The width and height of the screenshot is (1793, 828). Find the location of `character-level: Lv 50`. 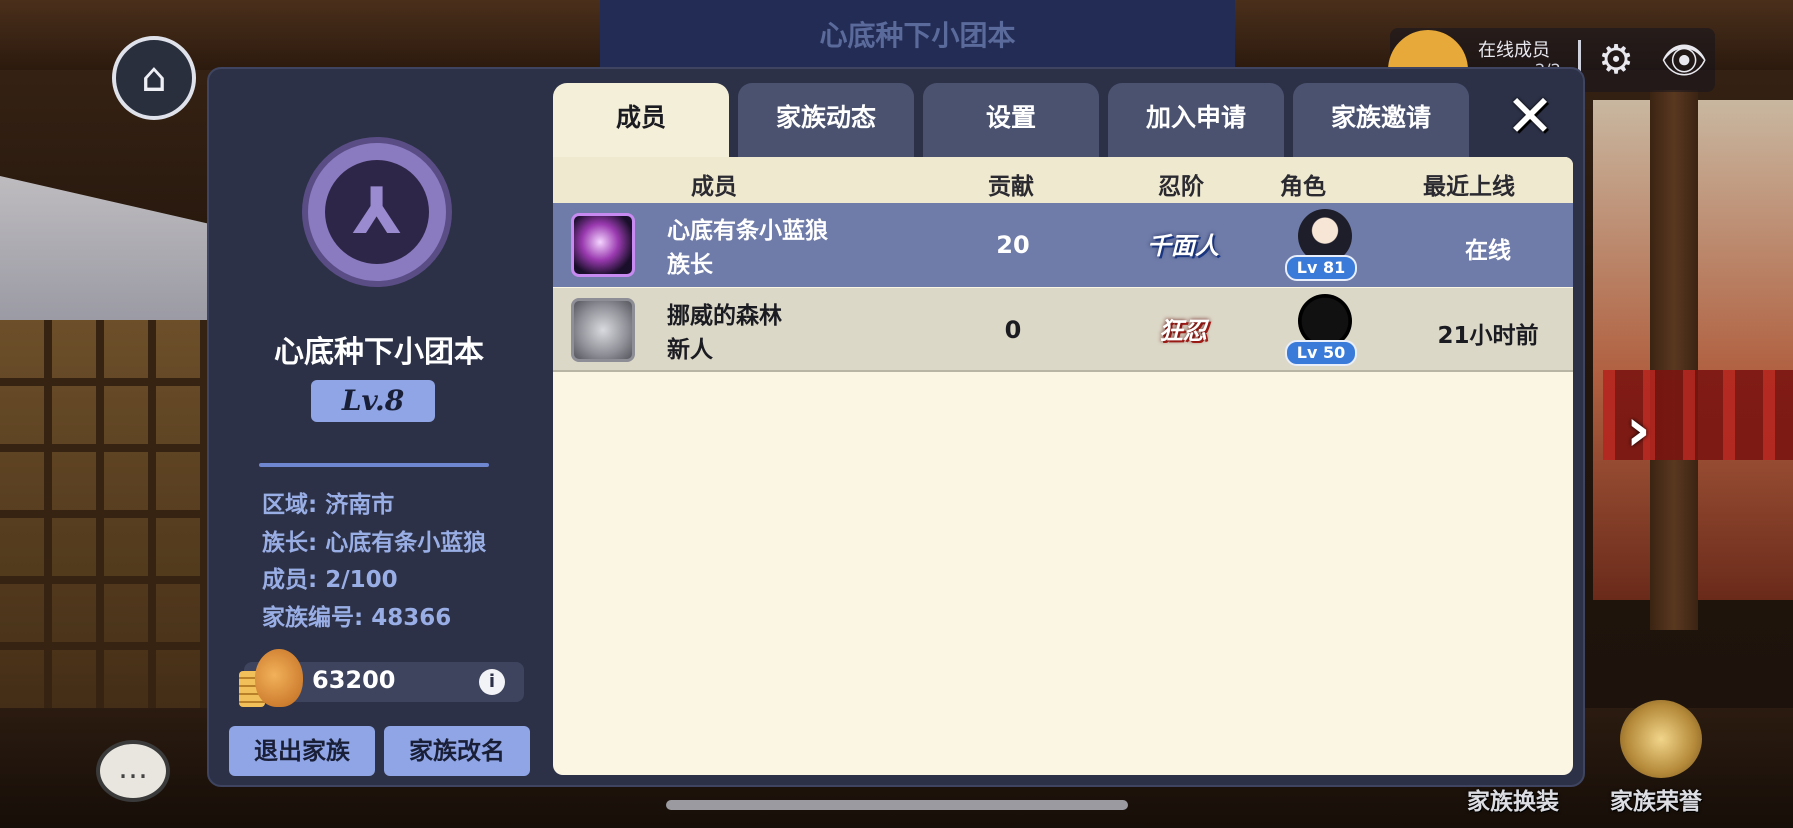

character-level: Lv 50 is located at coordinates (1321, 353).